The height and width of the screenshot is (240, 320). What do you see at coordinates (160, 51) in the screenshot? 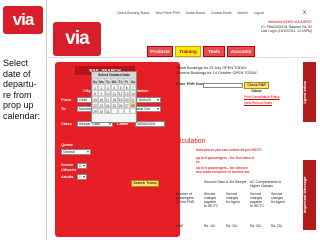
I see `tab-products: Products` at bounding box center [160, 51].